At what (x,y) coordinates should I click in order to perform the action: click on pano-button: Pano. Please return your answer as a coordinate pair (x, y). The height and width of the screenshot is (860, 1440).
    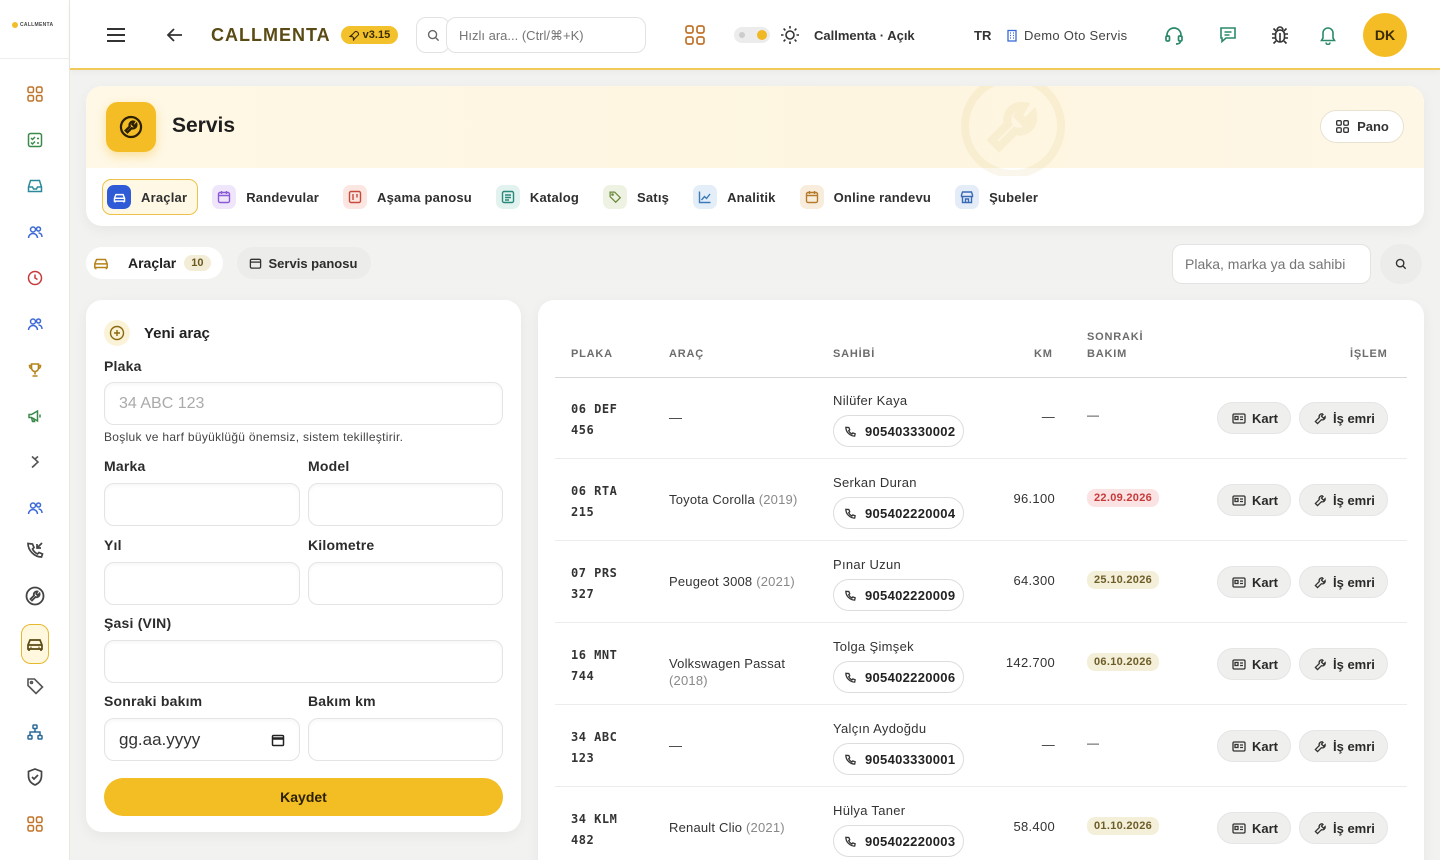
    Looking at the image, I should click on (1362, 126).